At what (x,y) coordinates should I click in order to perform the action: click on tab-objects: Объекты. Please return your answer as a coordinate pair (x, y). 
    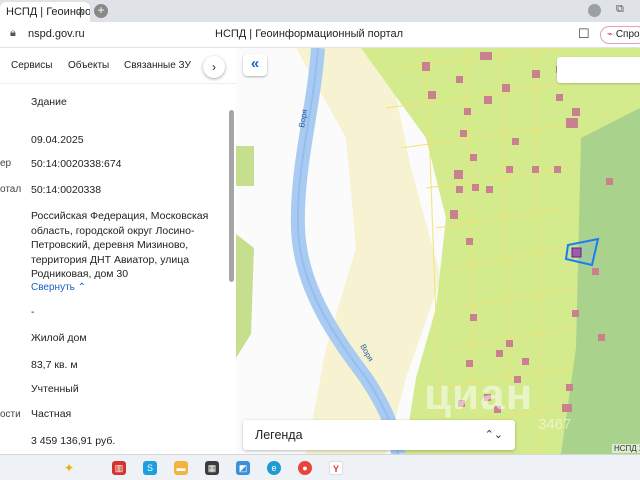
    Looking at the image, I should click on (88, 65).